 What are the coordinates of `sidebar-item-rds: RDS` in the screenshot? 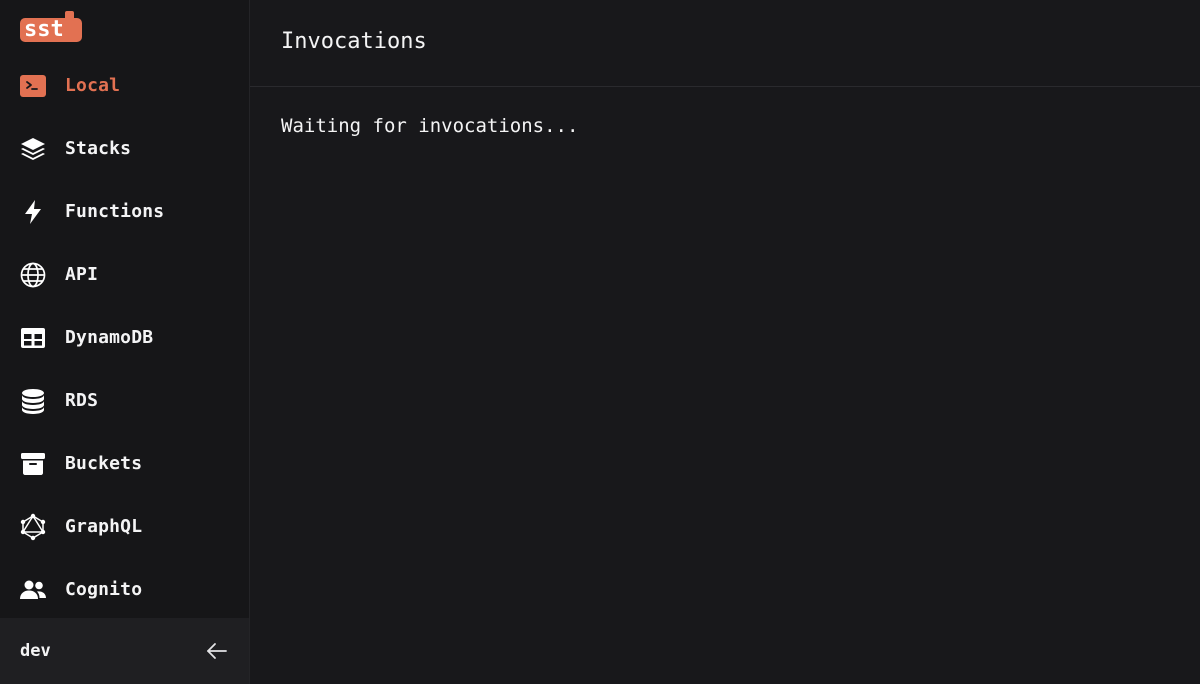 It's located at (124, 400).